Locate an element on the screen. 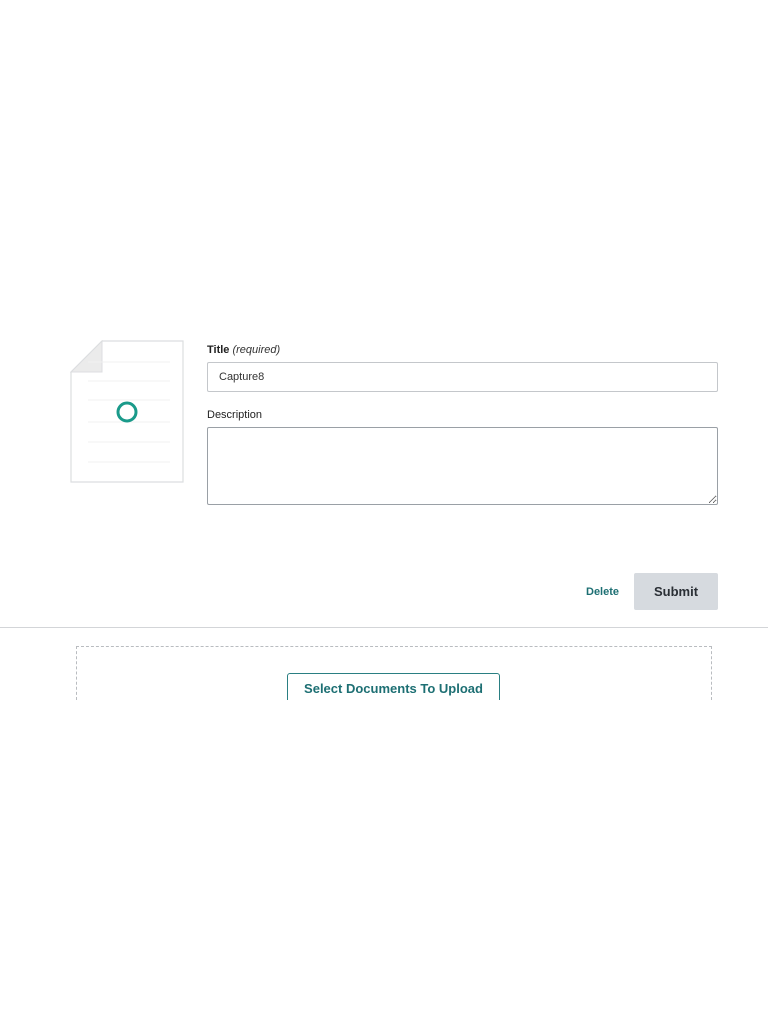 This screenshot has width=768, height=1024. required-note: (required) is located at coordinates (256, 350).